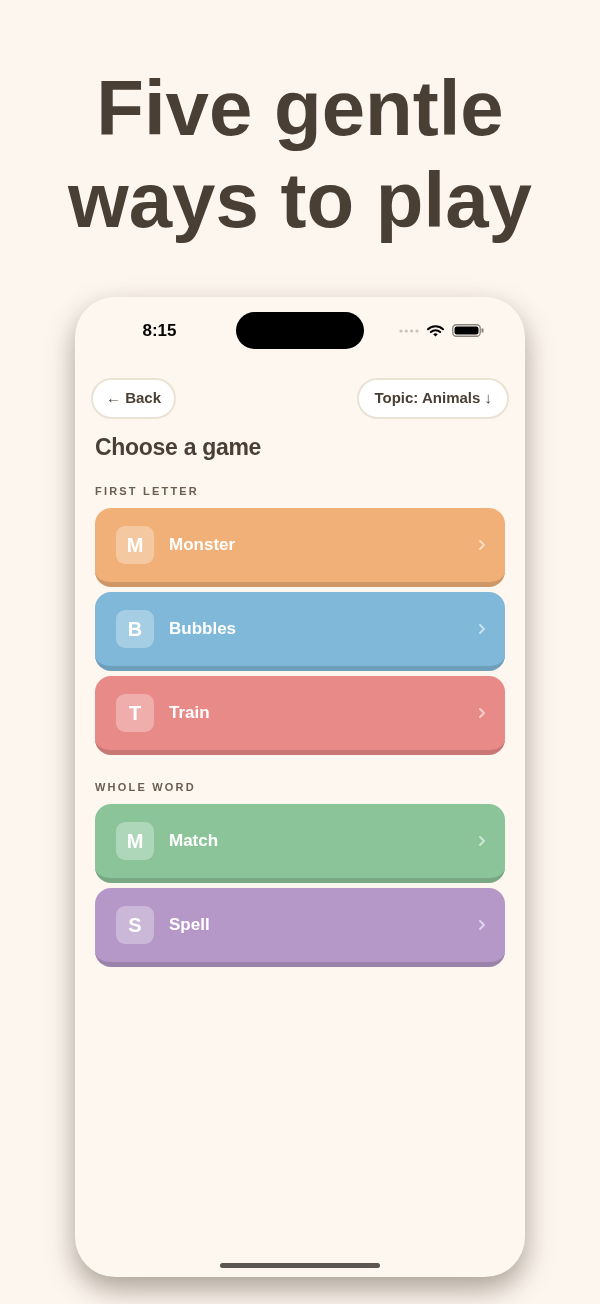  I want to click on letter-tile: S, so click(135, 925).